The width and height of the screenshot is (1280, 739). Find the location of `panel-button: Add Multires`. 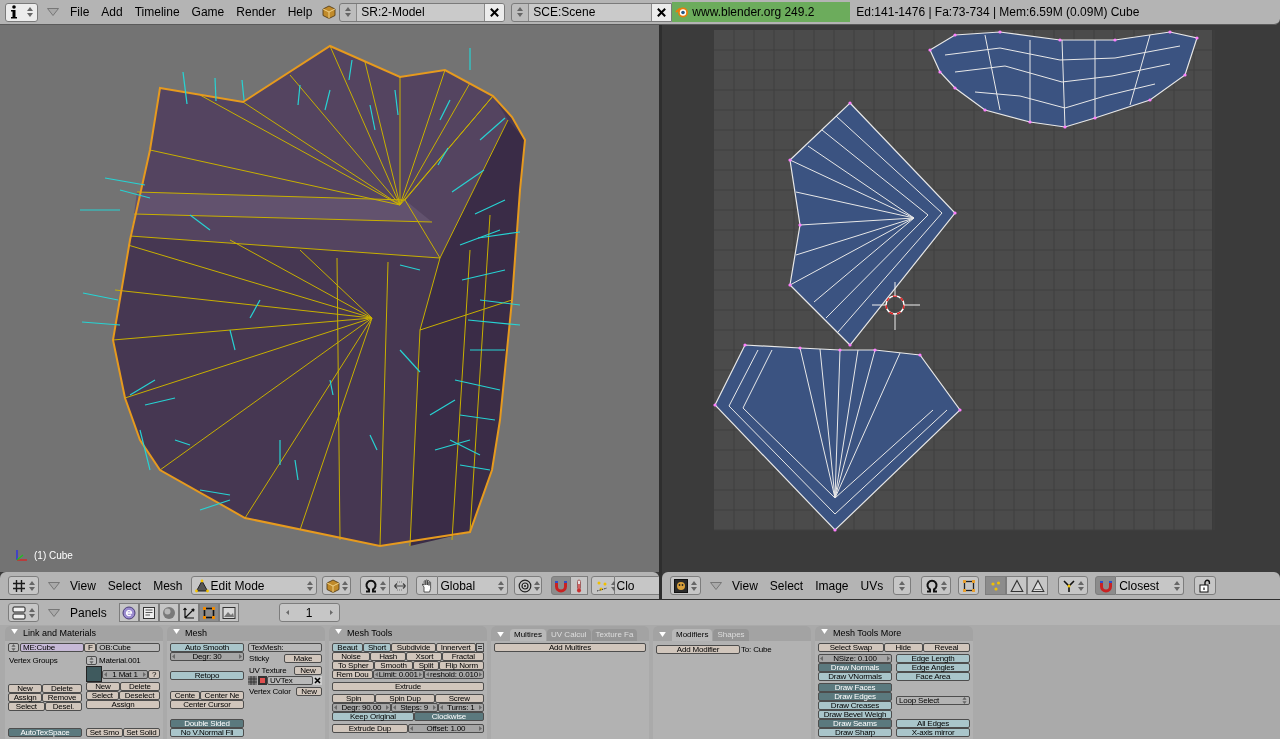

panel-button: Add Multires is located at coordinates (570, 647).